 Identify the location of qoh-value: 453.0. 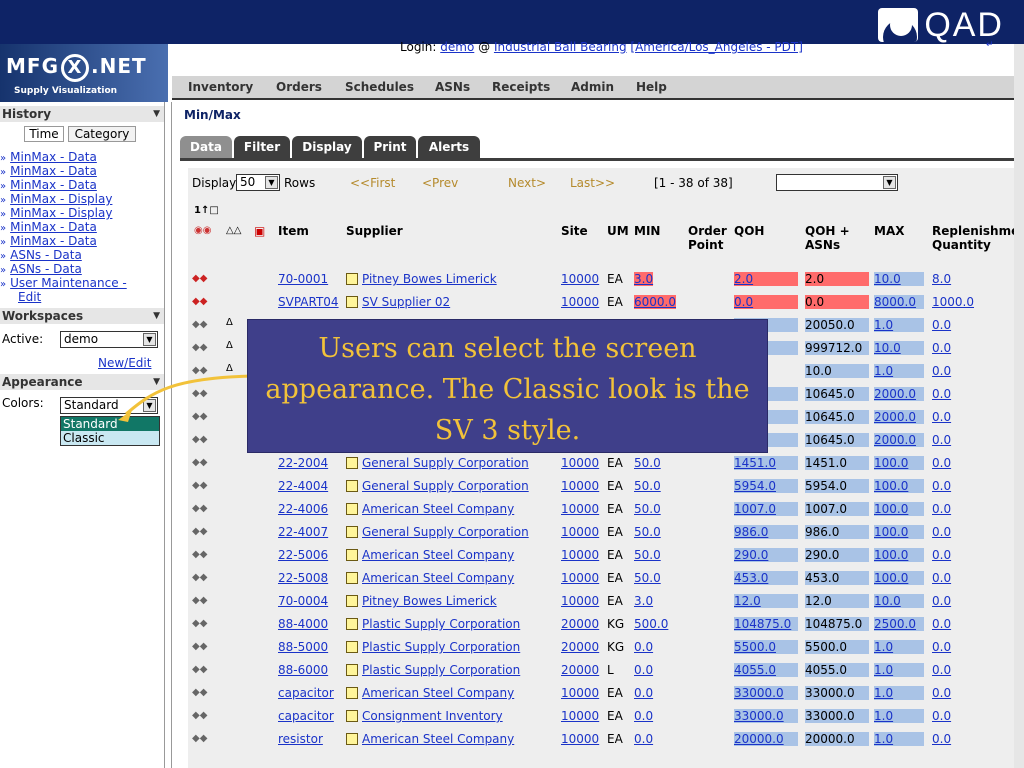
(766, 578).